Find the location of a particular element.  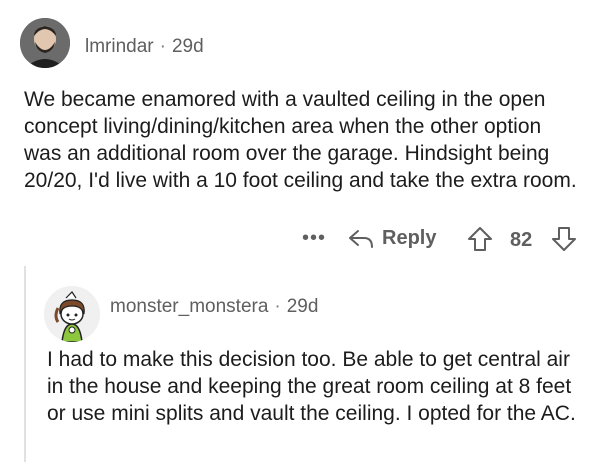

upvote-button is located at coordinates (480, 242).